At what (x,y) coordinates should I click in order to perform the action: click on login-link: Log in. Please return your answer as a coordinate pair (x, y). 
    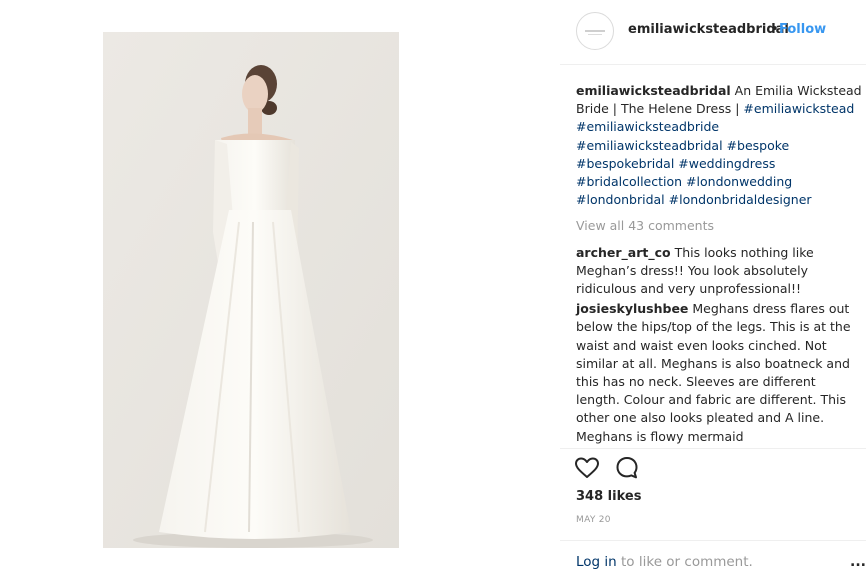
    Looking at the image, I should click on (596, 562).